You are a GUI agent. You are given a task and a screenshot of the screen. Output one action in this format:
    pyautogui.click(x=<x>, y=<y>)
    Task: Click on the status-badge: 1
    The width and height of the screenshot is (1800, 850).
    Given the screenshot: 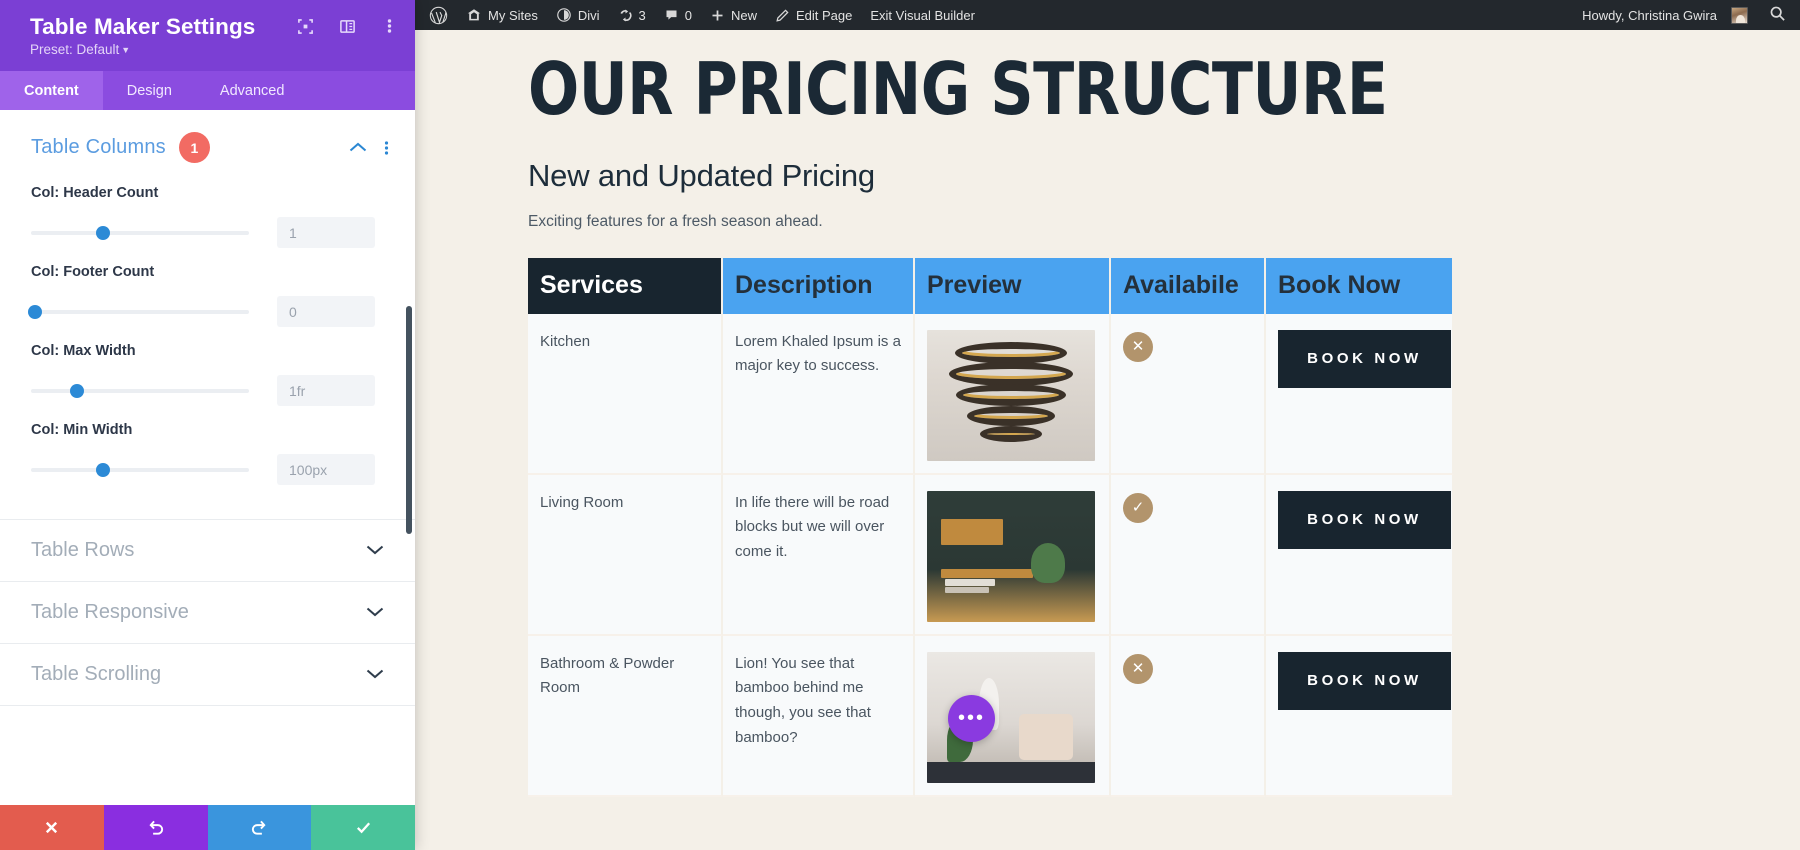 What is the action you would take?
    pyautogui.click(x=194, y=148)
    